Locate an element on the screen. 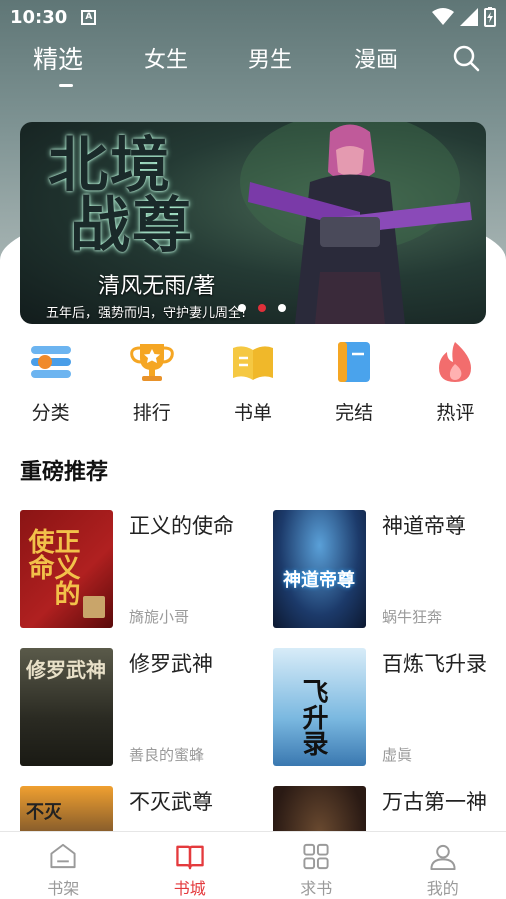  search-icon is located at coordinates (466, 58).